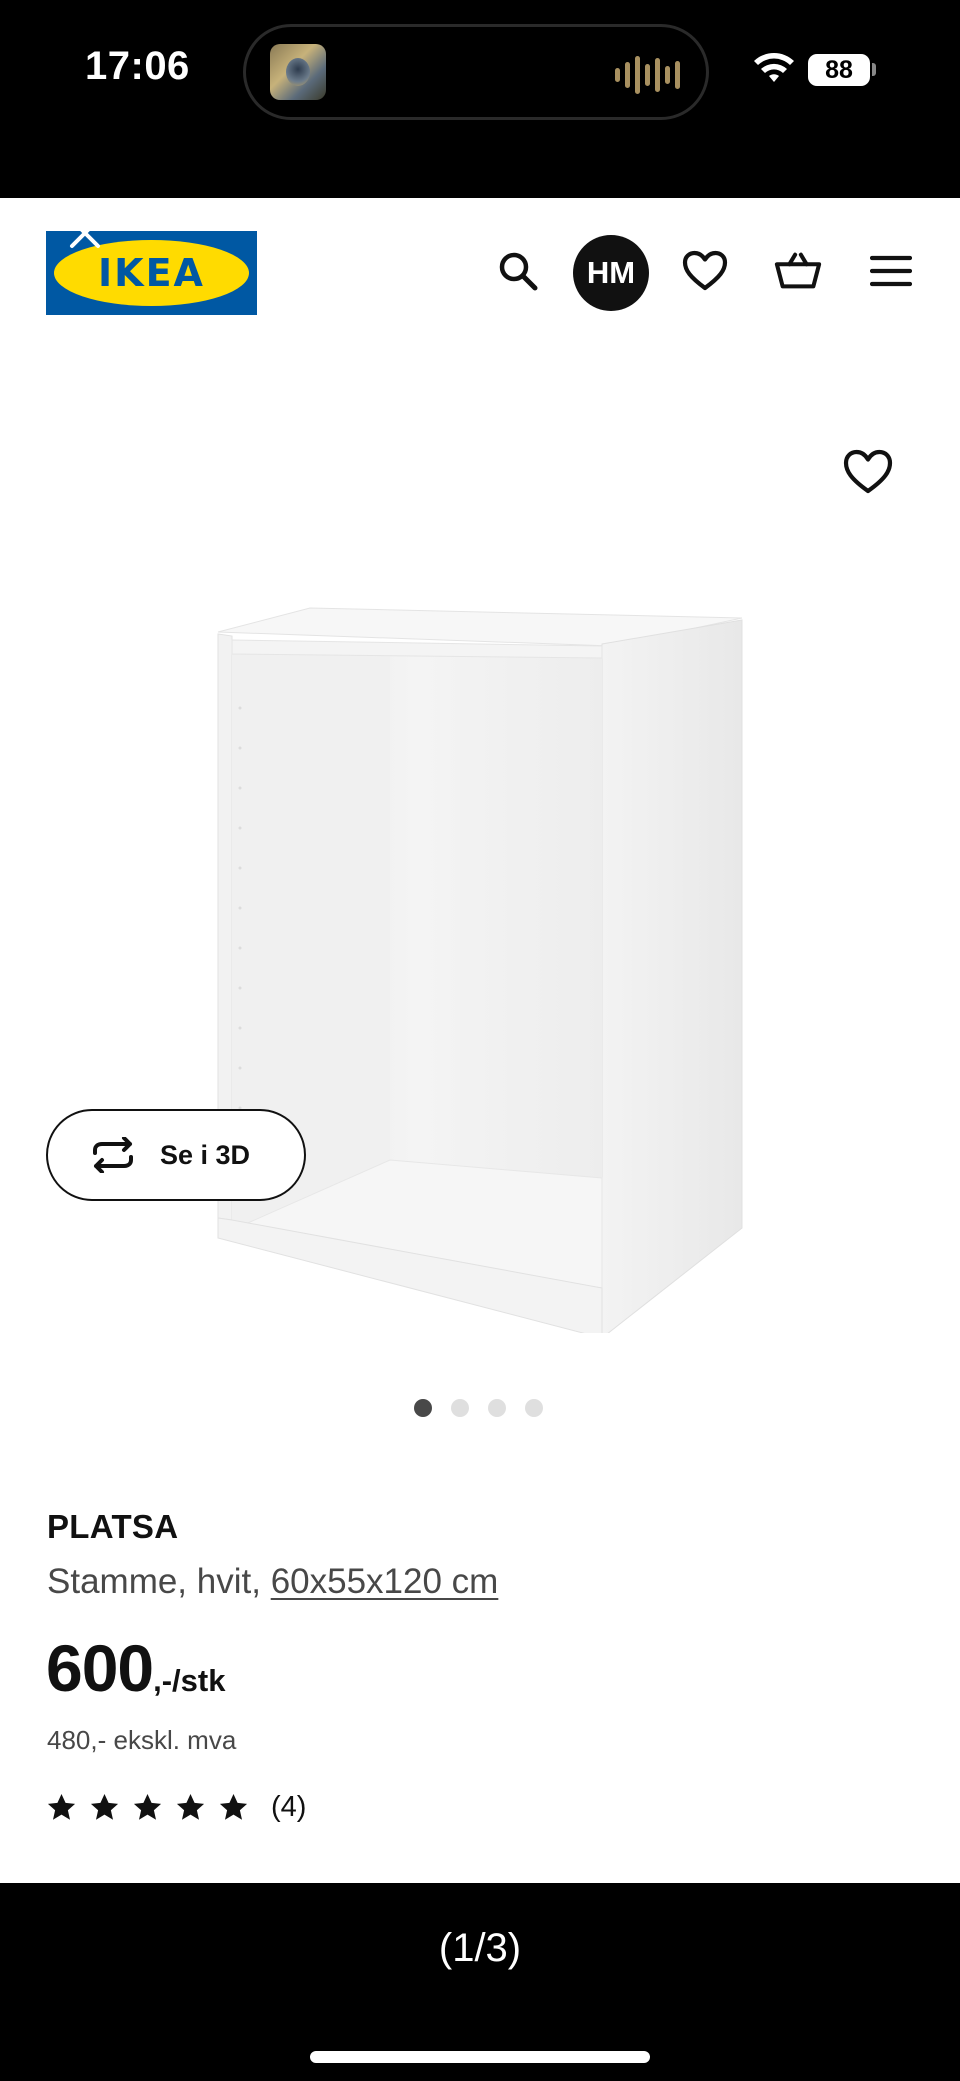 The width and height of the screenshot is (960, 2081). I want to click on audio-waveform-icon, so click(647, 75).